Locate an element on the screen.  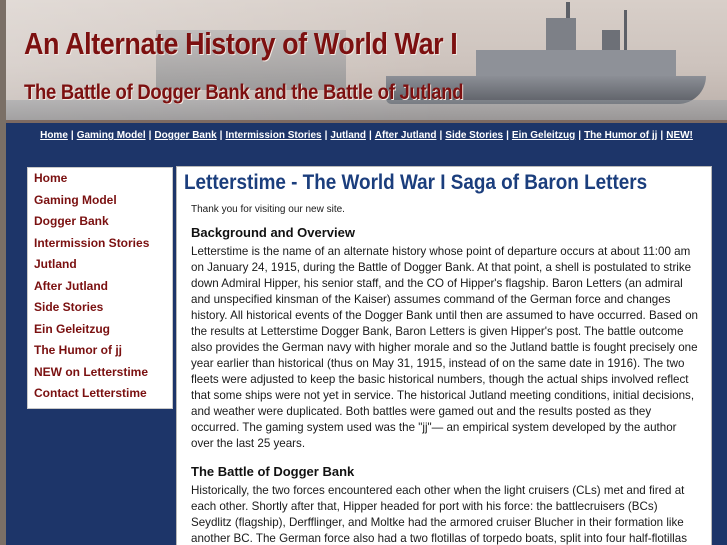
sidebar-item-contact-letterstime: Contact Letterstime is located at coordinates (100, 394).